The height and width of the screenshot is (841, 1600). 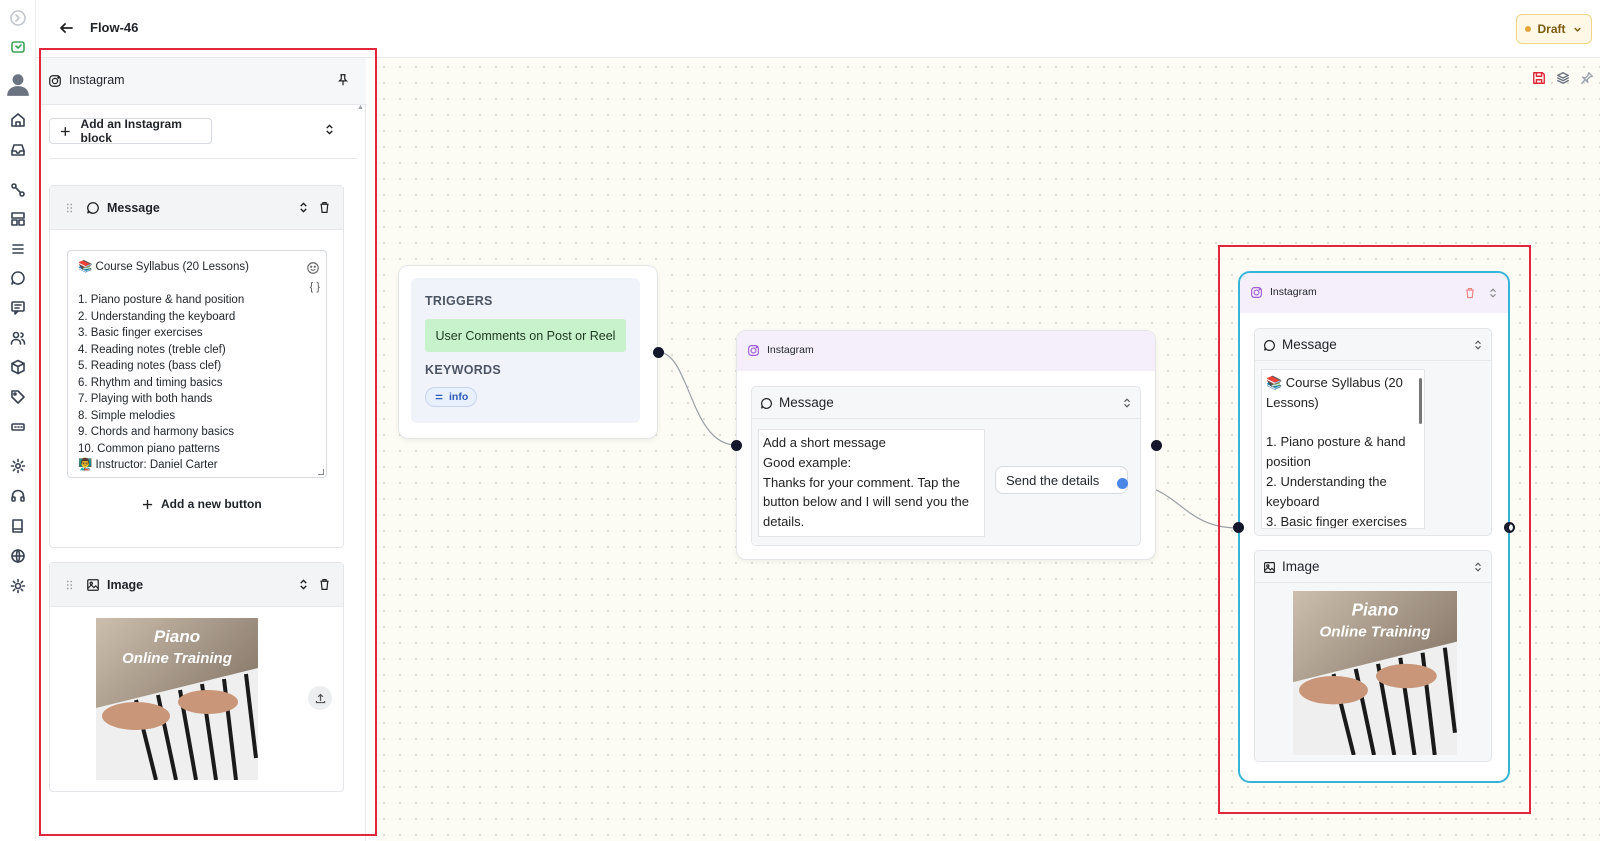 I want to click on sun-icon, so click(x=18, y=586).